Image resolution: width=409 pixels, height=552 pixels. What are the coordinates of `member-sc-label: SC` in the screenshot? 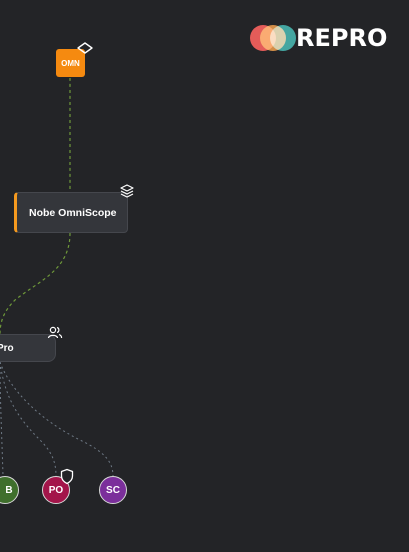 It's located at (113, 490).